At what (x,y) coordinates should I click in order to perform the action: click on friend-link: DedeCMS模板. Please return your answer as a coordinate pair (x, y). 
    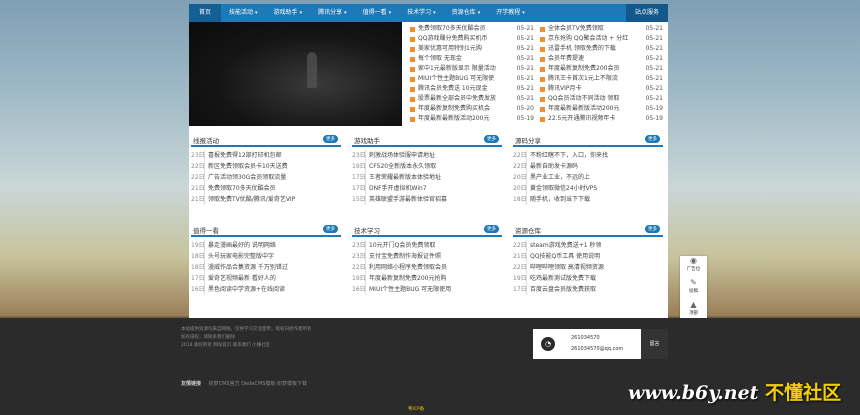
    Looking at the image, I should click on (258, 384).